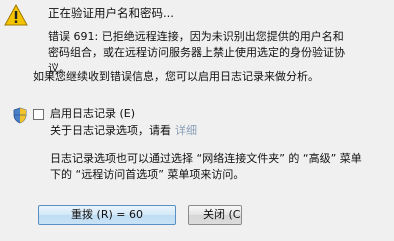 The height and width of the screenshot is (241, 394). Describe the element at coordinates (38, 114) in the screenshot. I see `enable-logging-checkbox` at that location.